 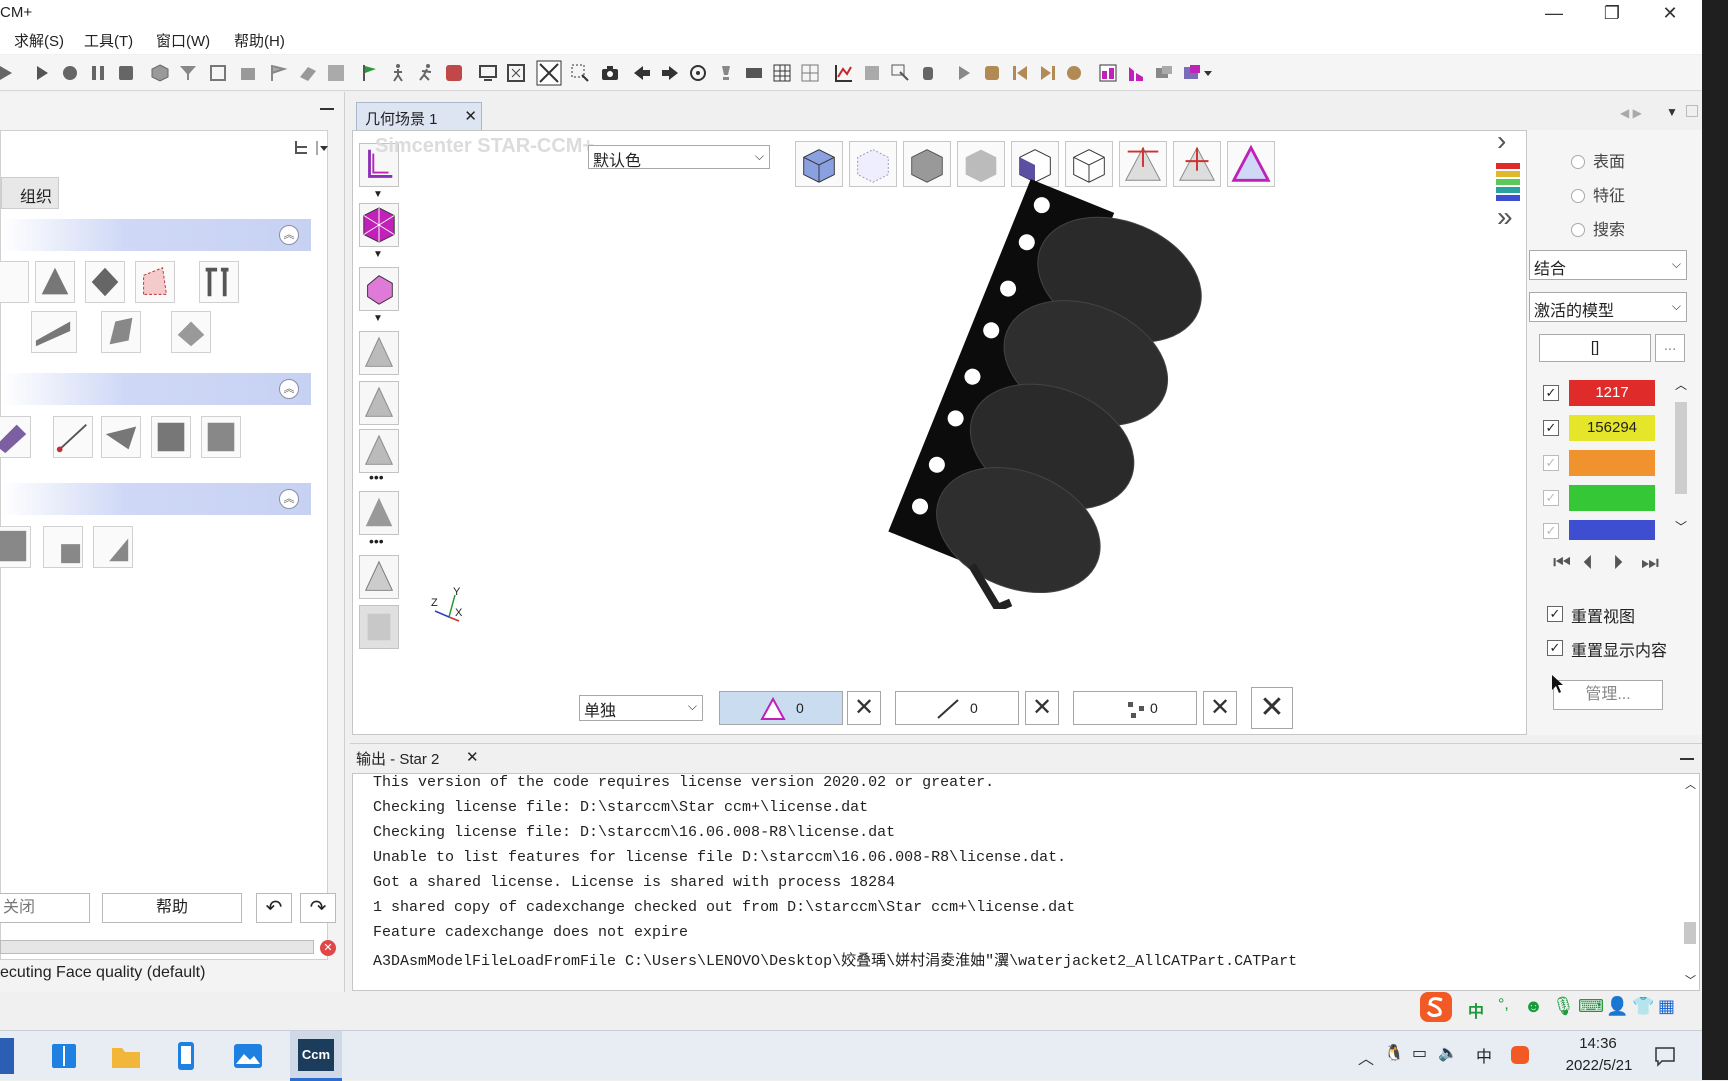 What do you see at coordinates (1020, 73) in the screenshot?
I see `step-back-icon` at bounding box center [1020, 73].